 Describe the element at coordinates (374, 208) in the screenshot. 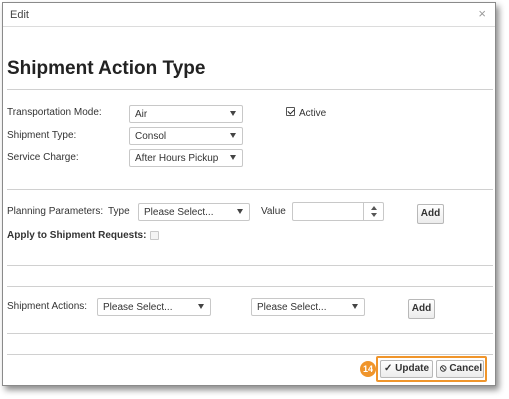

I see `spinner-up-icon` at that location.